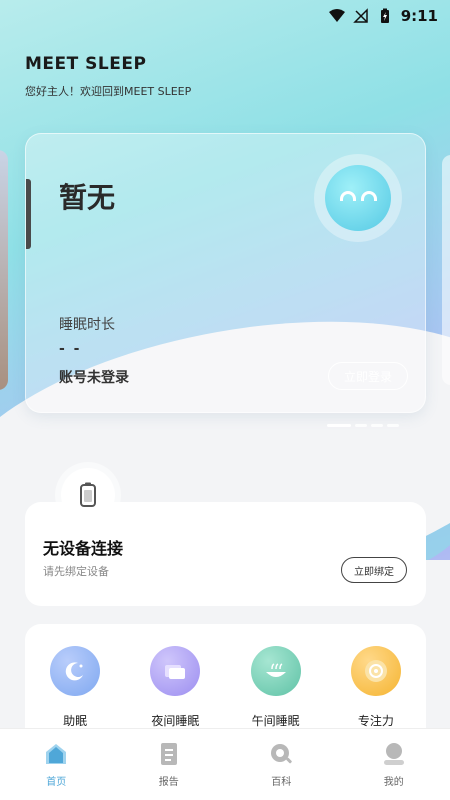  Describe the element at coordinates (108, 91) in the screenshot. I see `greeting-text: 您好主人！欢迎回到MEET SLEEP` at that location.